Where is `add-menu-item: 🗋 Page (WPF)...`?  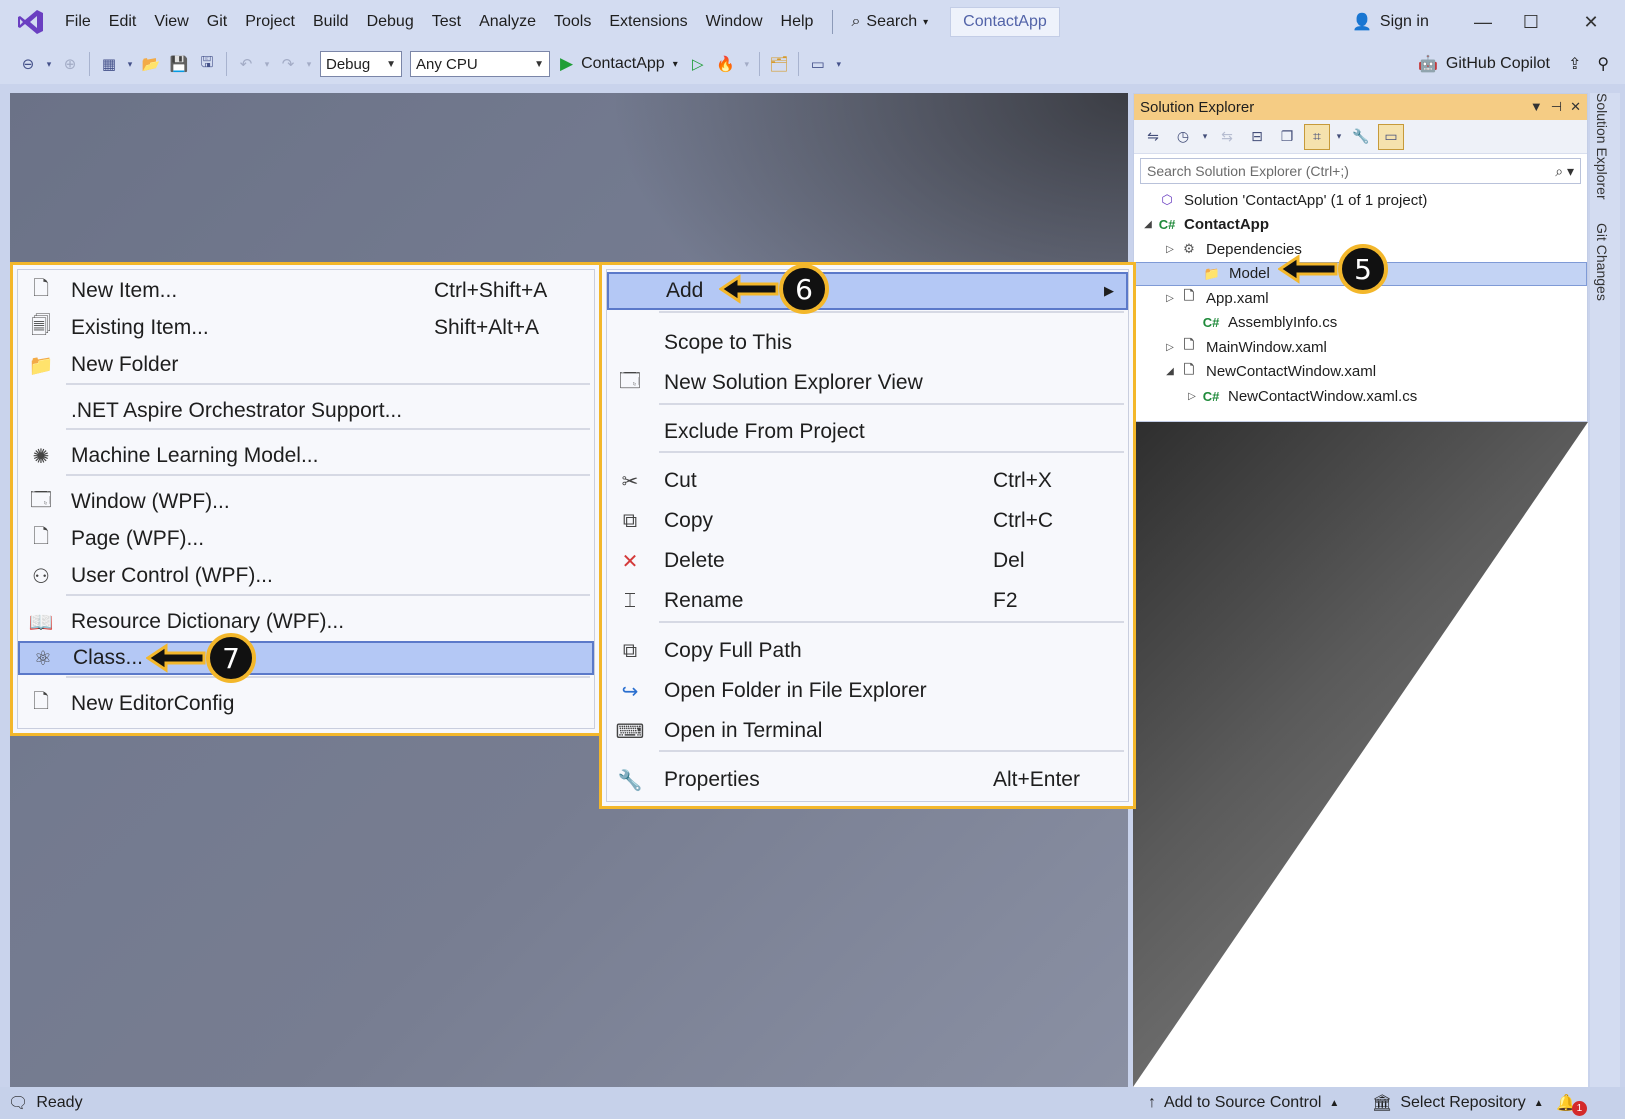 add-menu-item: 🗋 Page (WPF)... is located at coordinates (306, 539).